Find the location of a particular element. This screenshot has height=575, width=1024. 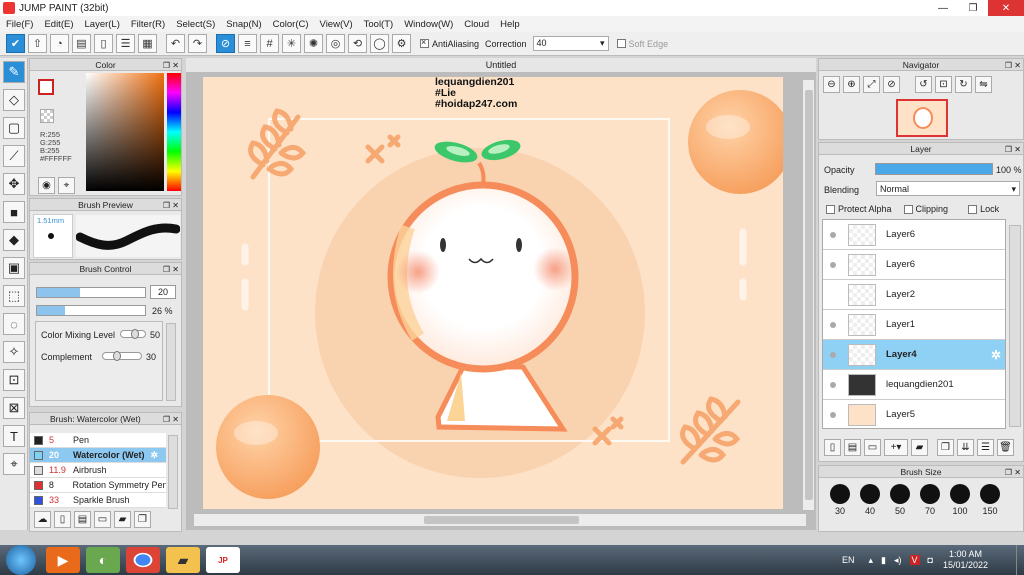

saturation-value-picker is located at coordinates (125, 132).